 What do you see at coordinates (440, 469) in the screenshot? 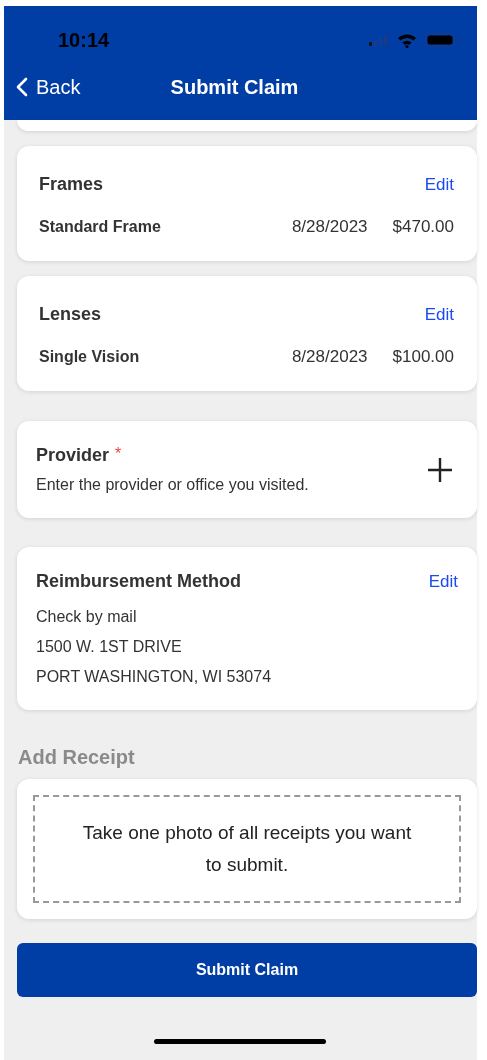
I see `add-icon` at bounding box center [440, 469].